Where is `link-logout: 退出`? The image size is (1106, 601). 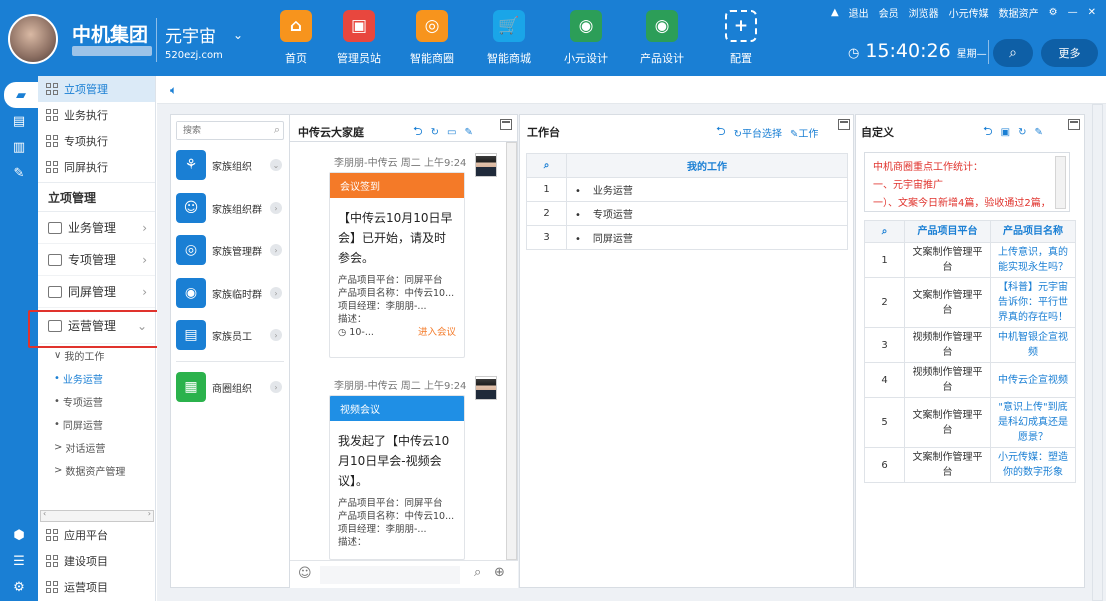 link-logout: 退出 is located at coordinates (859, 12).